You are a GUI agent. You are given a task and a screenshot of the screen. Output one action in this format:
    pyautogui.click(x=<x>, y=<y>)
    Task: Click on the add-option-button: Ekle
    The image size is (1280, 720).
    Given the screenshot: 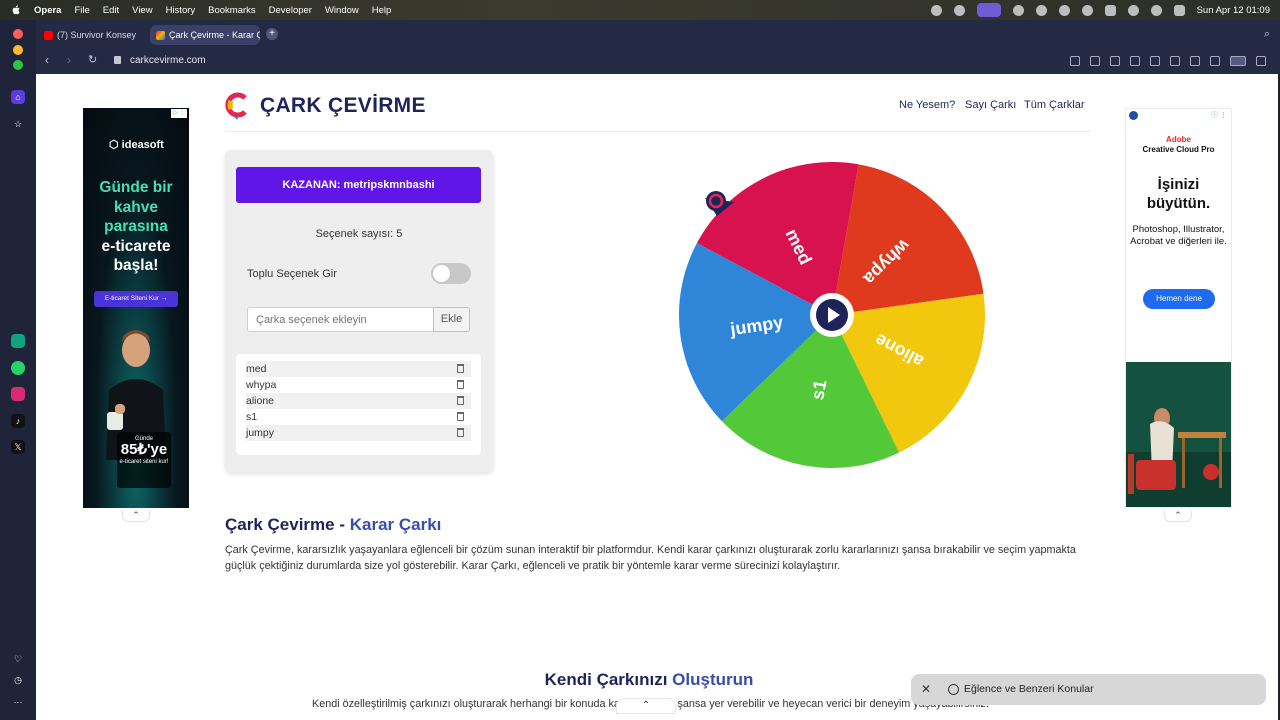 What is the action you would take?
    pyautogui.click(x=451, y=319)
    